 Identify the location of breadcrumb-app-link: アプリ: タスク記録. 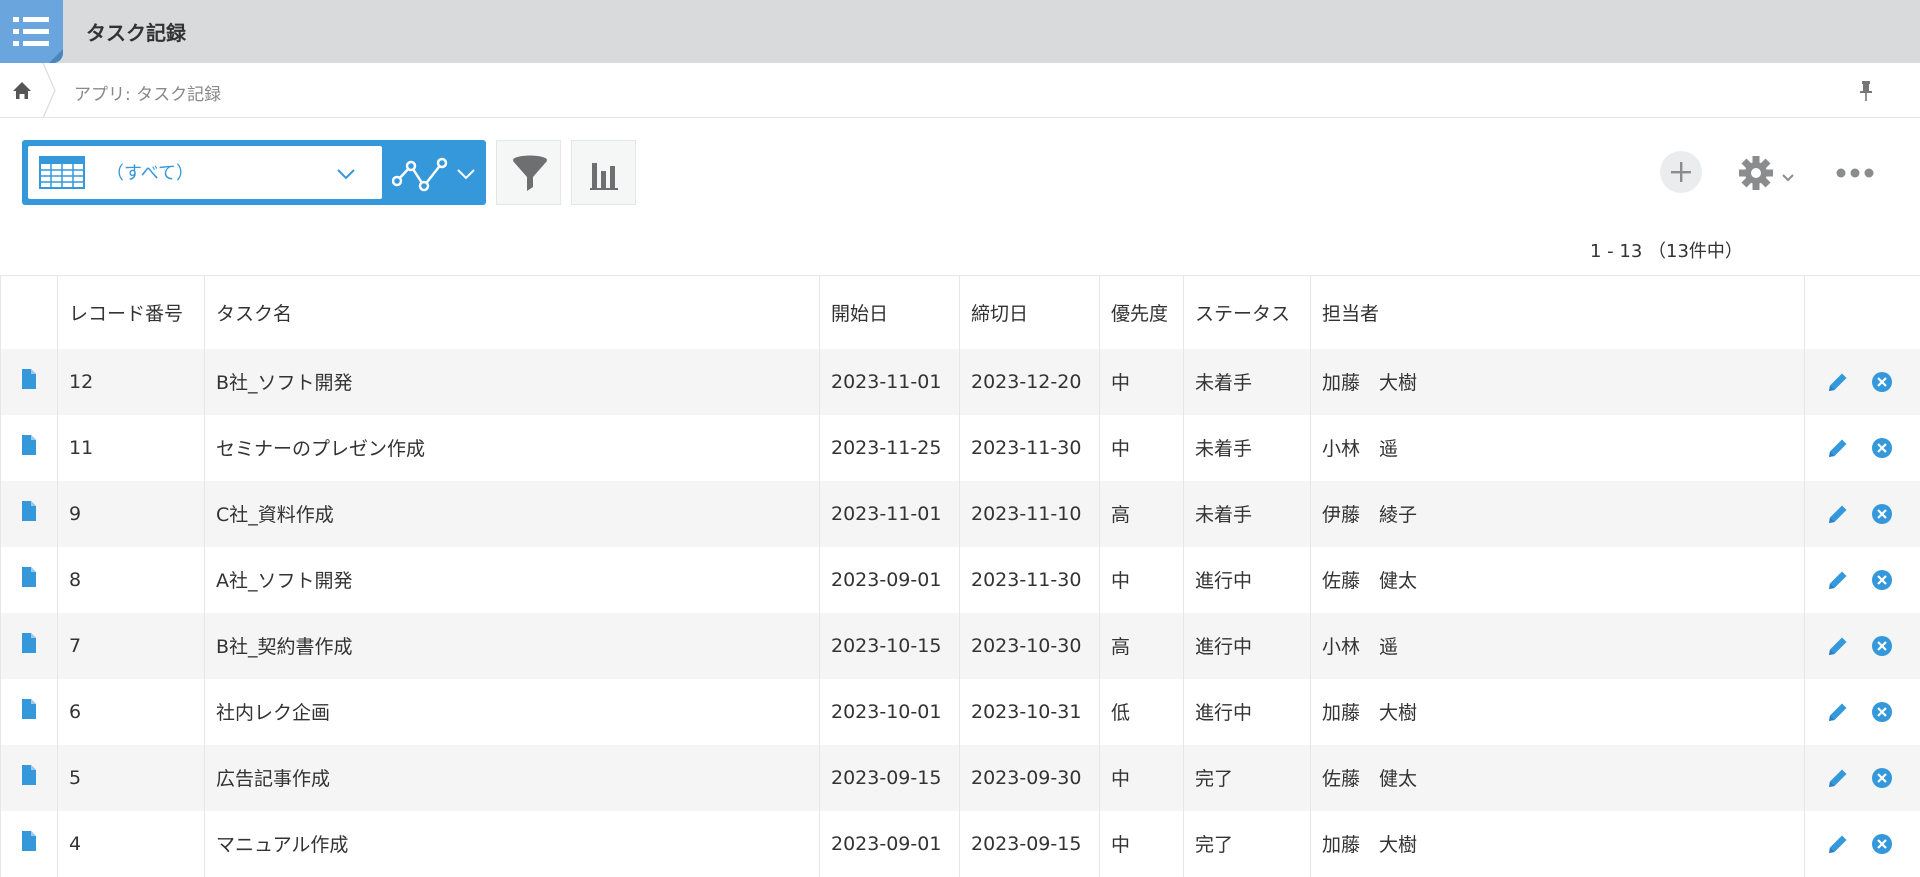
(147, 92).